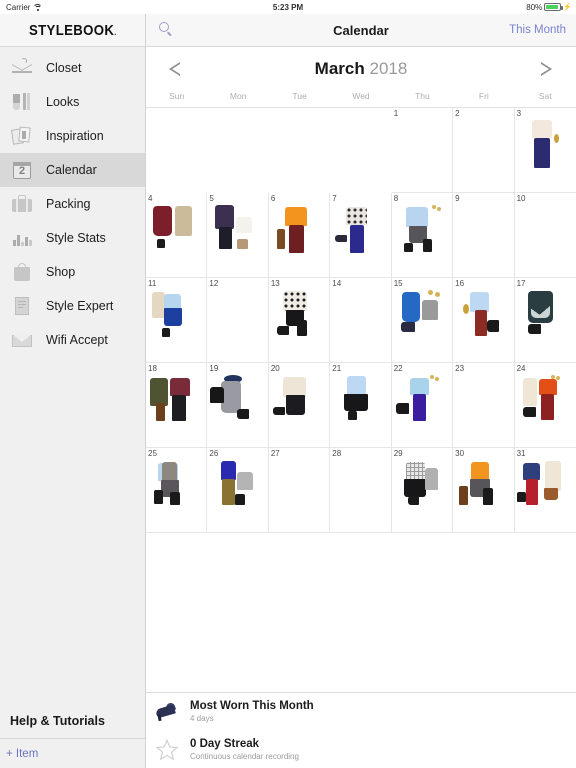 This screenshot has width=576, height=768. Describe the element at coordinates (361, 69) in the screenshot. I see `month-title: March 2018` at that location.